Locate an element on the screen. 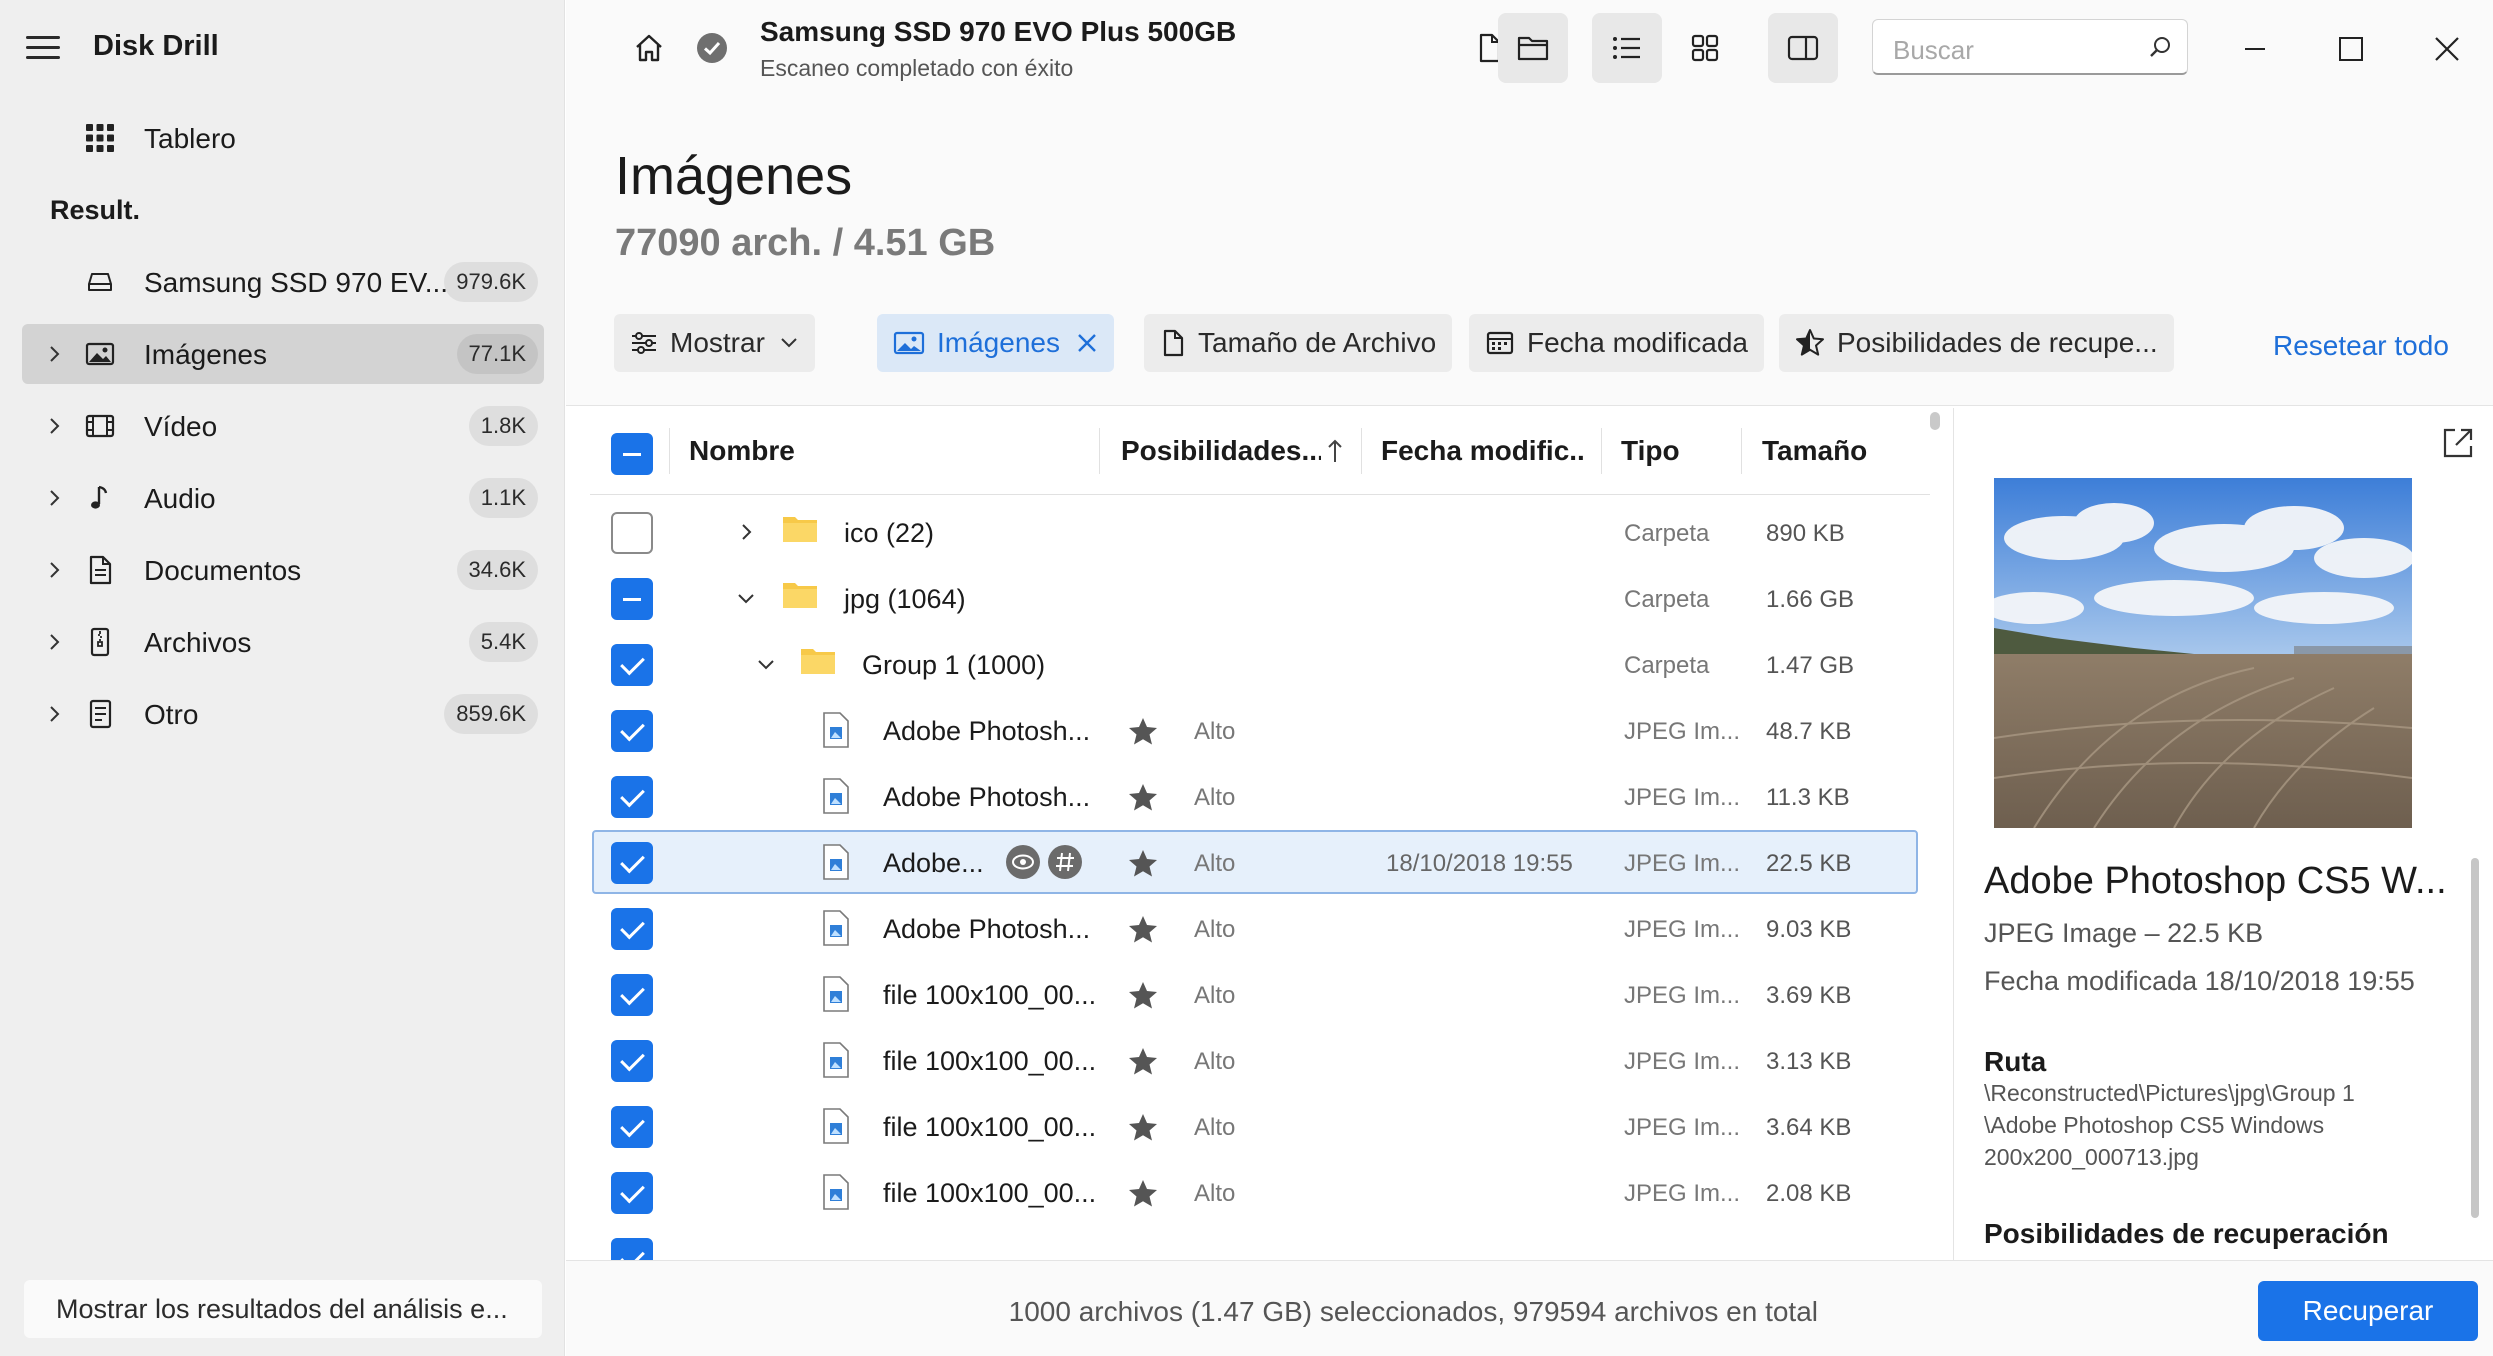 The height and width of the screenshot is (1356, 2493). sidebar-item-documents: Documentos 34.6K is located at coordinates (283, 570).